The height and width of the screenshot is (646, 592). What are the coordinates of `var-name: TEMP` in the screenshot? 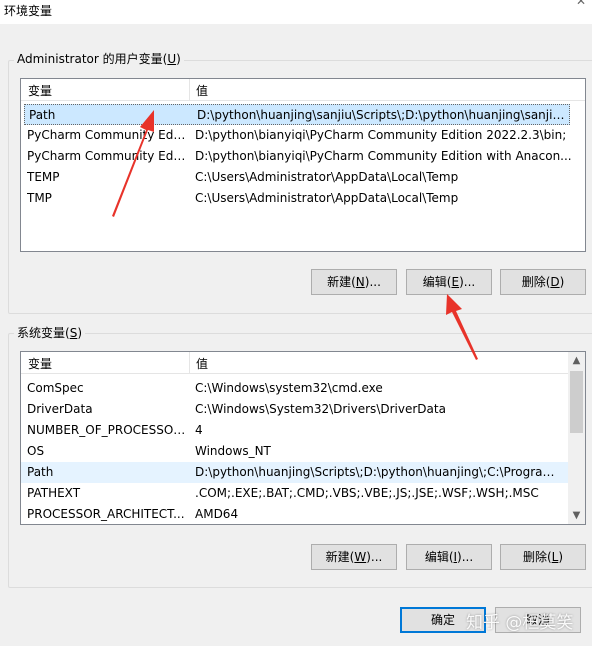 It's located at (43, 177).